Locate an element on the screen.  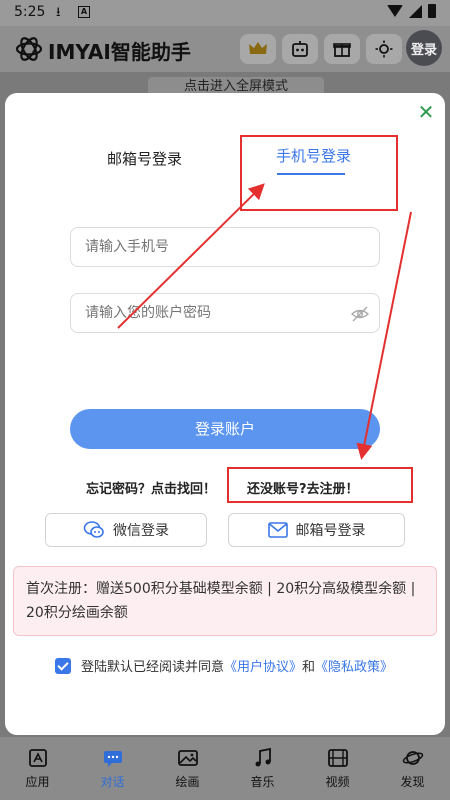
wechat-login-button: 微信登录 is located at coordinates (126, 530).